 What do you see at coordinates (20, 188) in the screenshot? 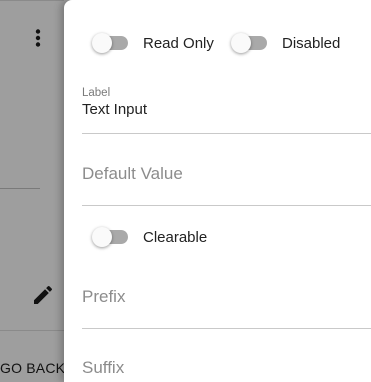
I see `background-divider` at bounding box center [20, 188].